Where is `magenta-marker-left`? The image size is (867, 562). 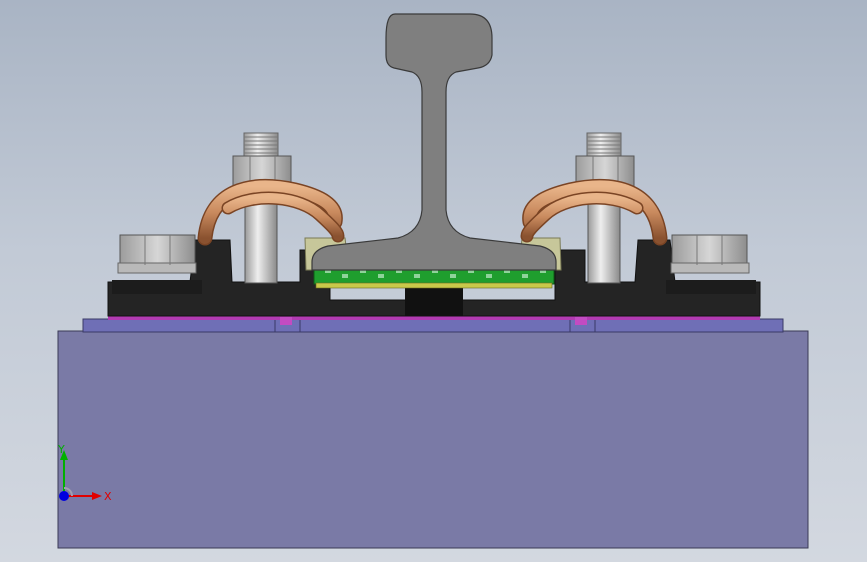 magenta-marker-left is located at coordinates (286, 321).